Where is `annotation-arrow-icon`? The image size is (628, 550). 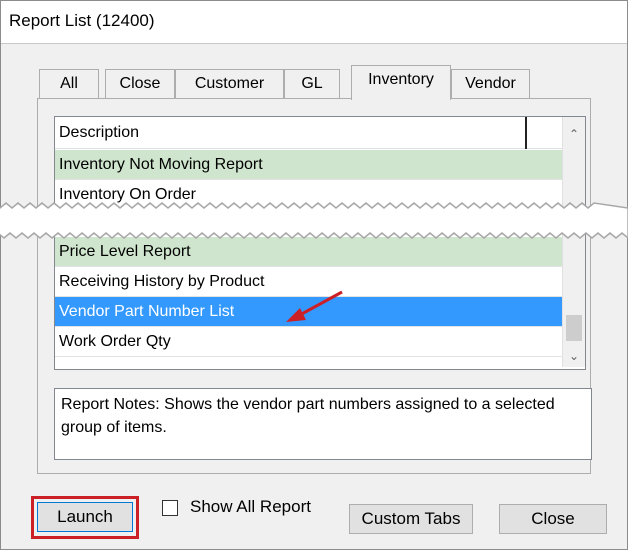 annotation-arrow-icon is located at coordinates (314, 306).